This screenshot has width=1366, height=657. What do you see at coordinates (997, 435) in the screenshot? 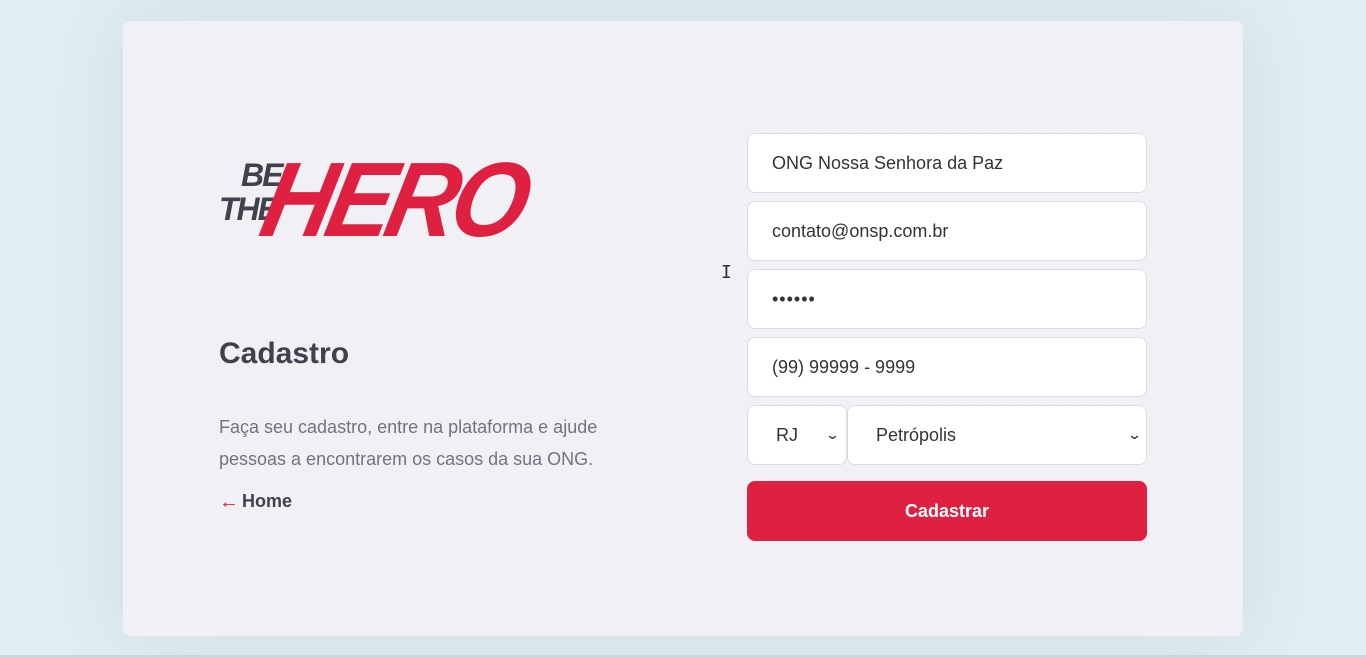
I see `city-select: Petrópolis ⌄` at bounding box center [997, 435].